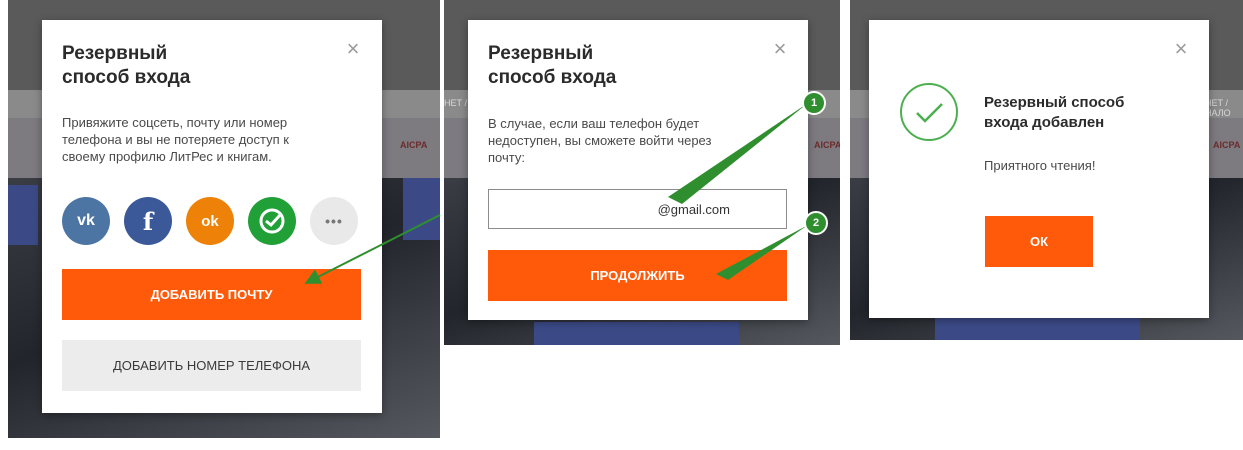 The image size is (1243, 450). What do you see at coordinates (1218, 108) in the screenshot?
I see `background-breadcrumb: НЕТ / НАЛО` at bounding box center [1218, 108].